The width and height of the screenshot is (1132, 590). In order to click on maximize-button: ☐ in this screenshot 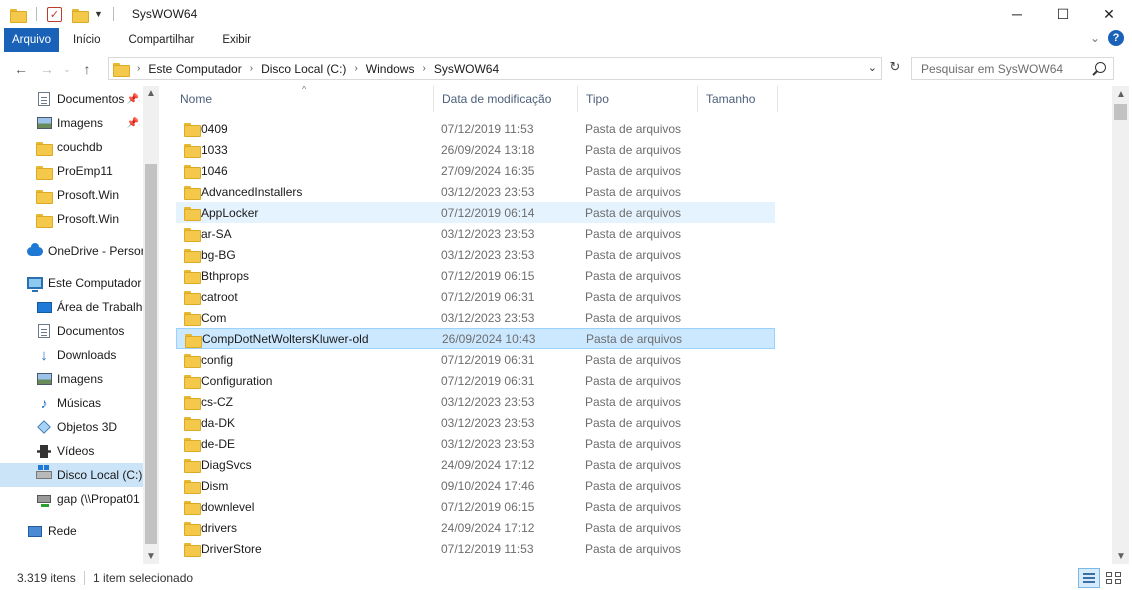, I will do `click(1063, 14)`.